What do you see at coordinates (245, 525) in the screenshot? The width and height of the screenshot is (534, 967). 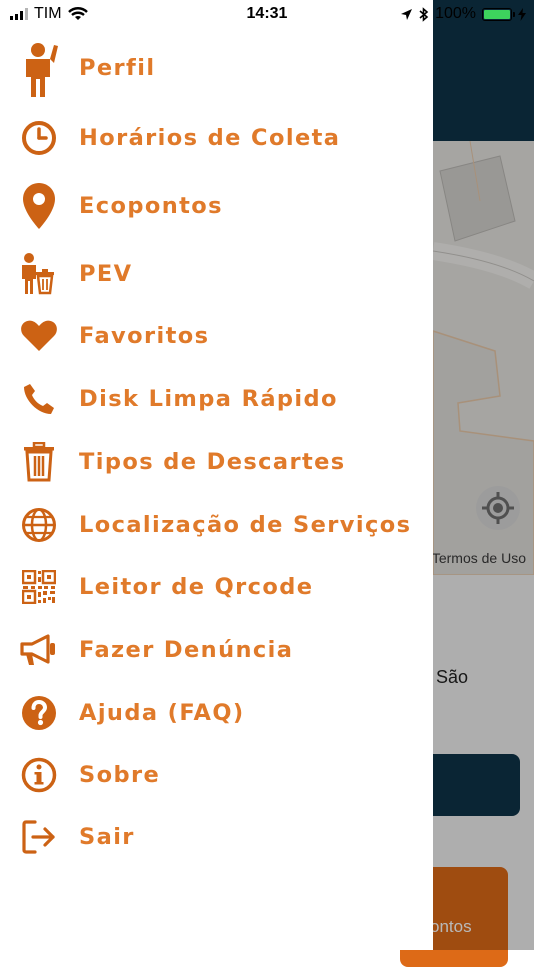 I see `menu-label: Localização de Serviços` at bounding box center [245, 525].